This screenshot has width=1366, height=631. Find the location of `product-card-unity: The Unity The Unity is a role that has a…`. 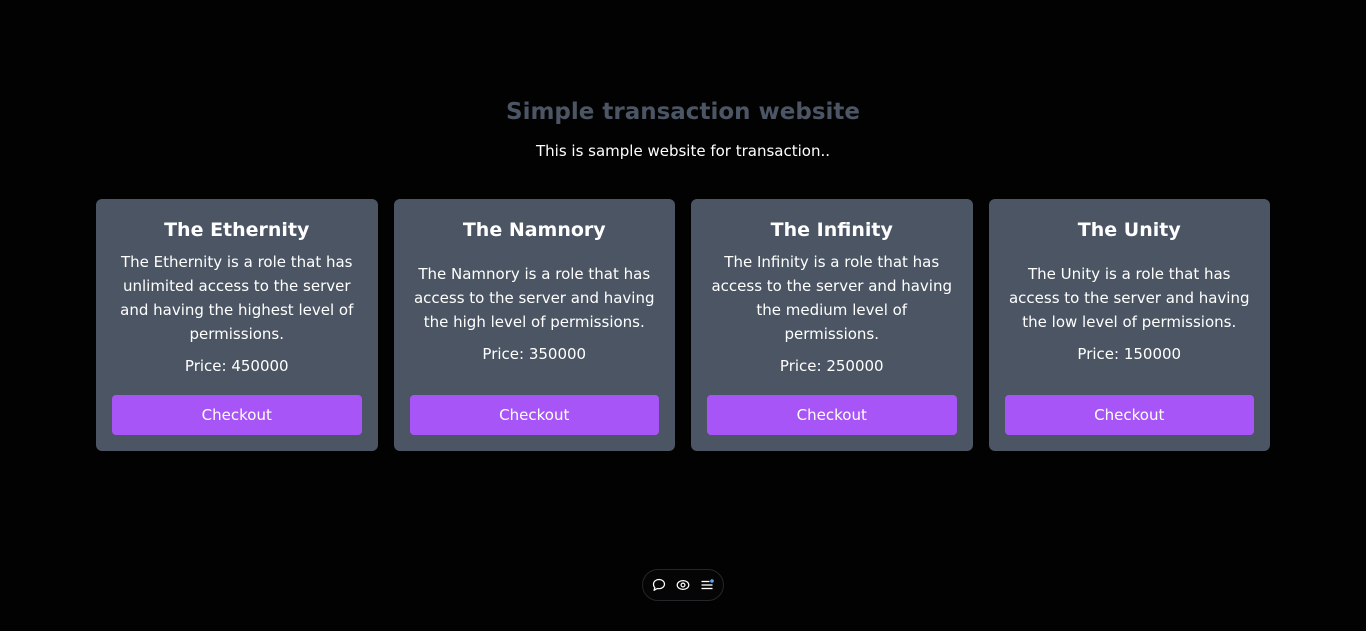

product-card-unity: The Unity The Unity is a role that has a… is located at coordinates (1129, 325).